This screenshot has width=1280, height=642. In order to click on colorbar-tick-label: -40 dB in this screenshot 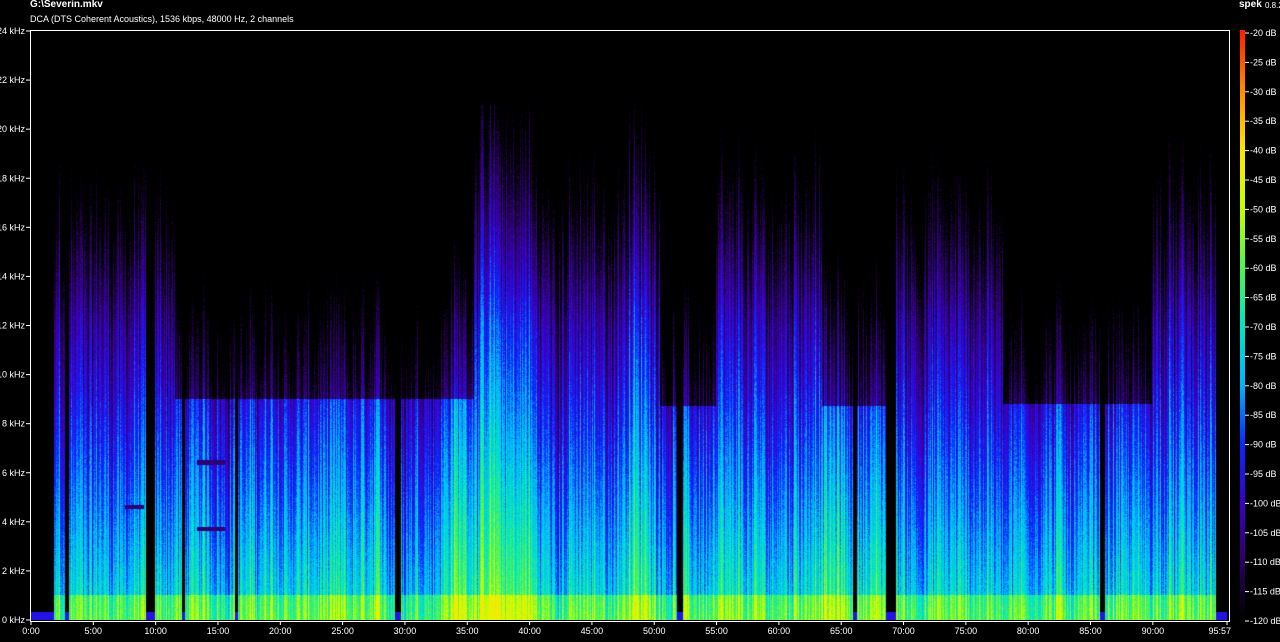, I will do `click(1263, 151)`.